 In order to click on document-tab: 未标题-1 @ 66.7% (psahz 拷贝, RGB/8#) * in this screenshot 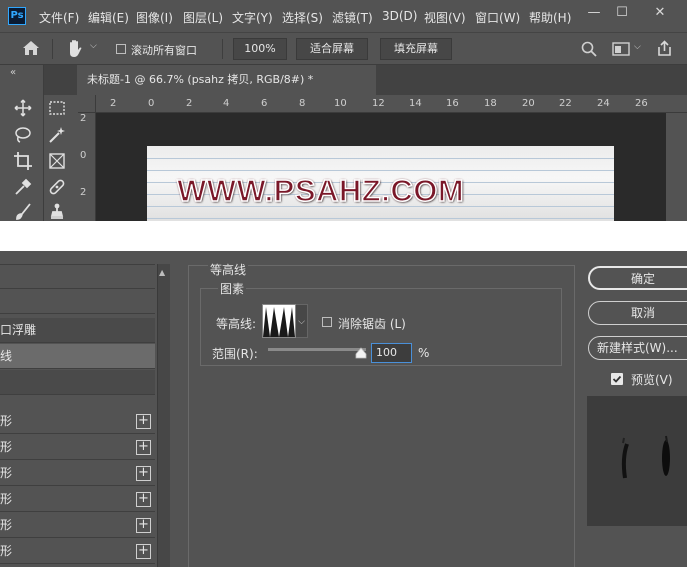, I will do `click(226, 80)`.